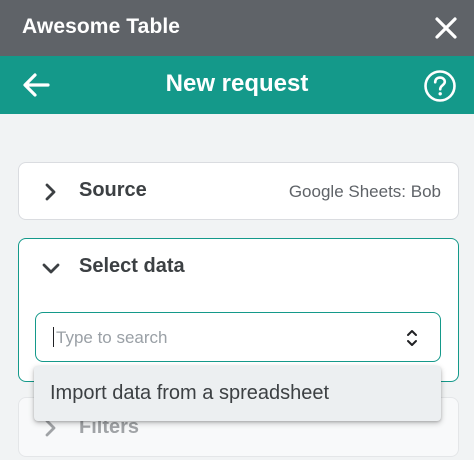 Image resolution: width=474 pixels, height=460 pixels. I want to click on source-value: Google Sheets: Bob, so click(364, 191).